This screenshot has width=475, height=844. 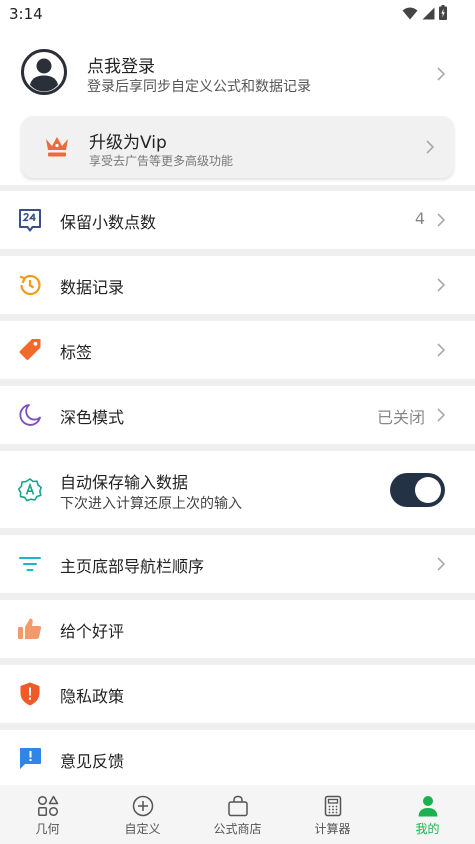 What do you see at coordinates (199, 87) in the screenshot?
I see `login-subtitle: 登录后享同步自定义公式和数据记录` at bounding box center [199, 87].